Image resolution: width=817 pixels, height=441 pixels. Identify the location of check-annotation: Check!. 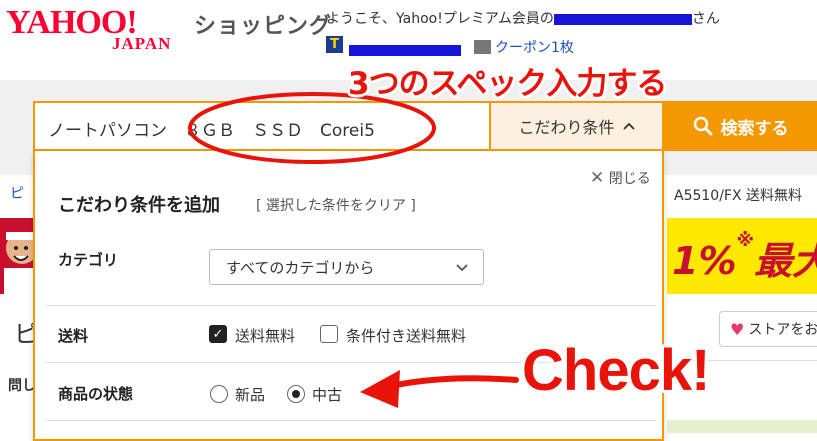
(616, 370).